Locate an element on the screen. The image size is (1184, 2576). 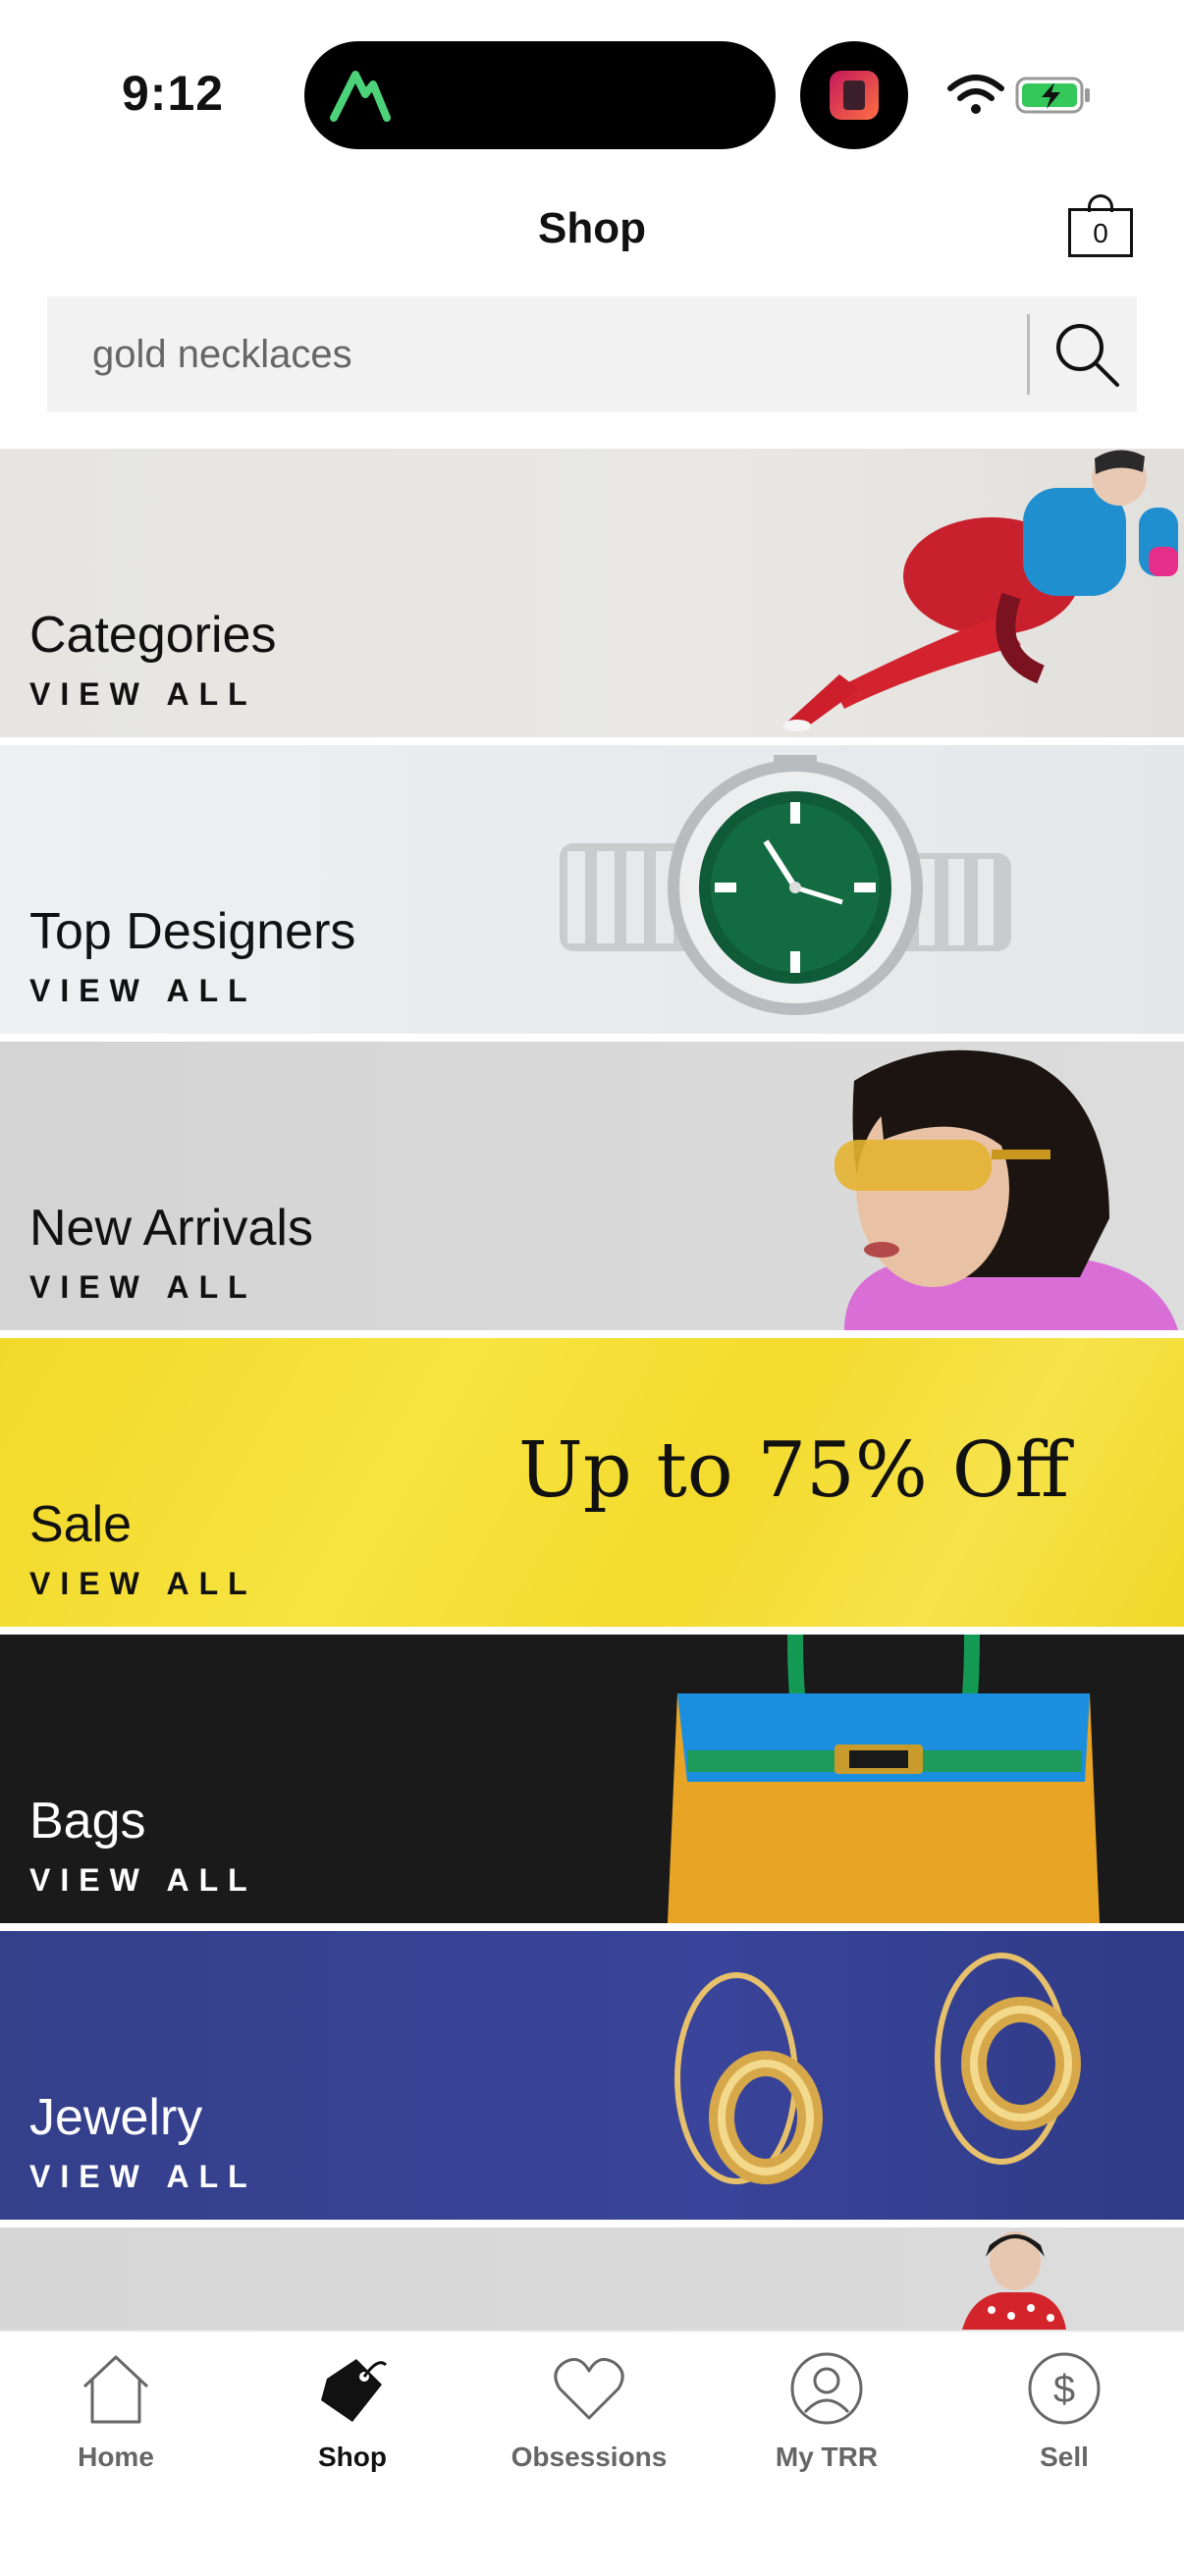
banner-partial is located at coordinates (592, 2278).